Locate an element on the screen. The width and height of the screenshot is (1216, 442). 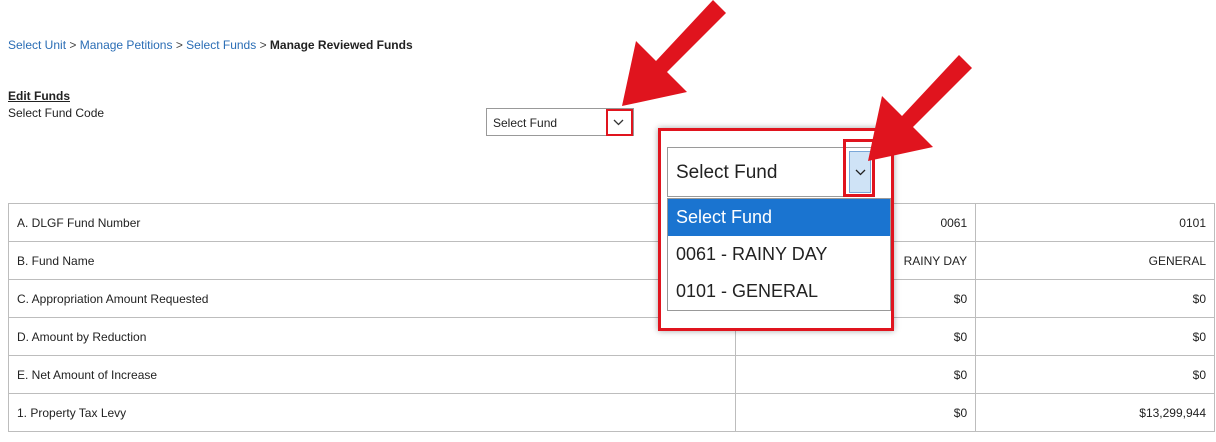
fund-code-select-value: Select Fund is located at coordinates (525, 123).